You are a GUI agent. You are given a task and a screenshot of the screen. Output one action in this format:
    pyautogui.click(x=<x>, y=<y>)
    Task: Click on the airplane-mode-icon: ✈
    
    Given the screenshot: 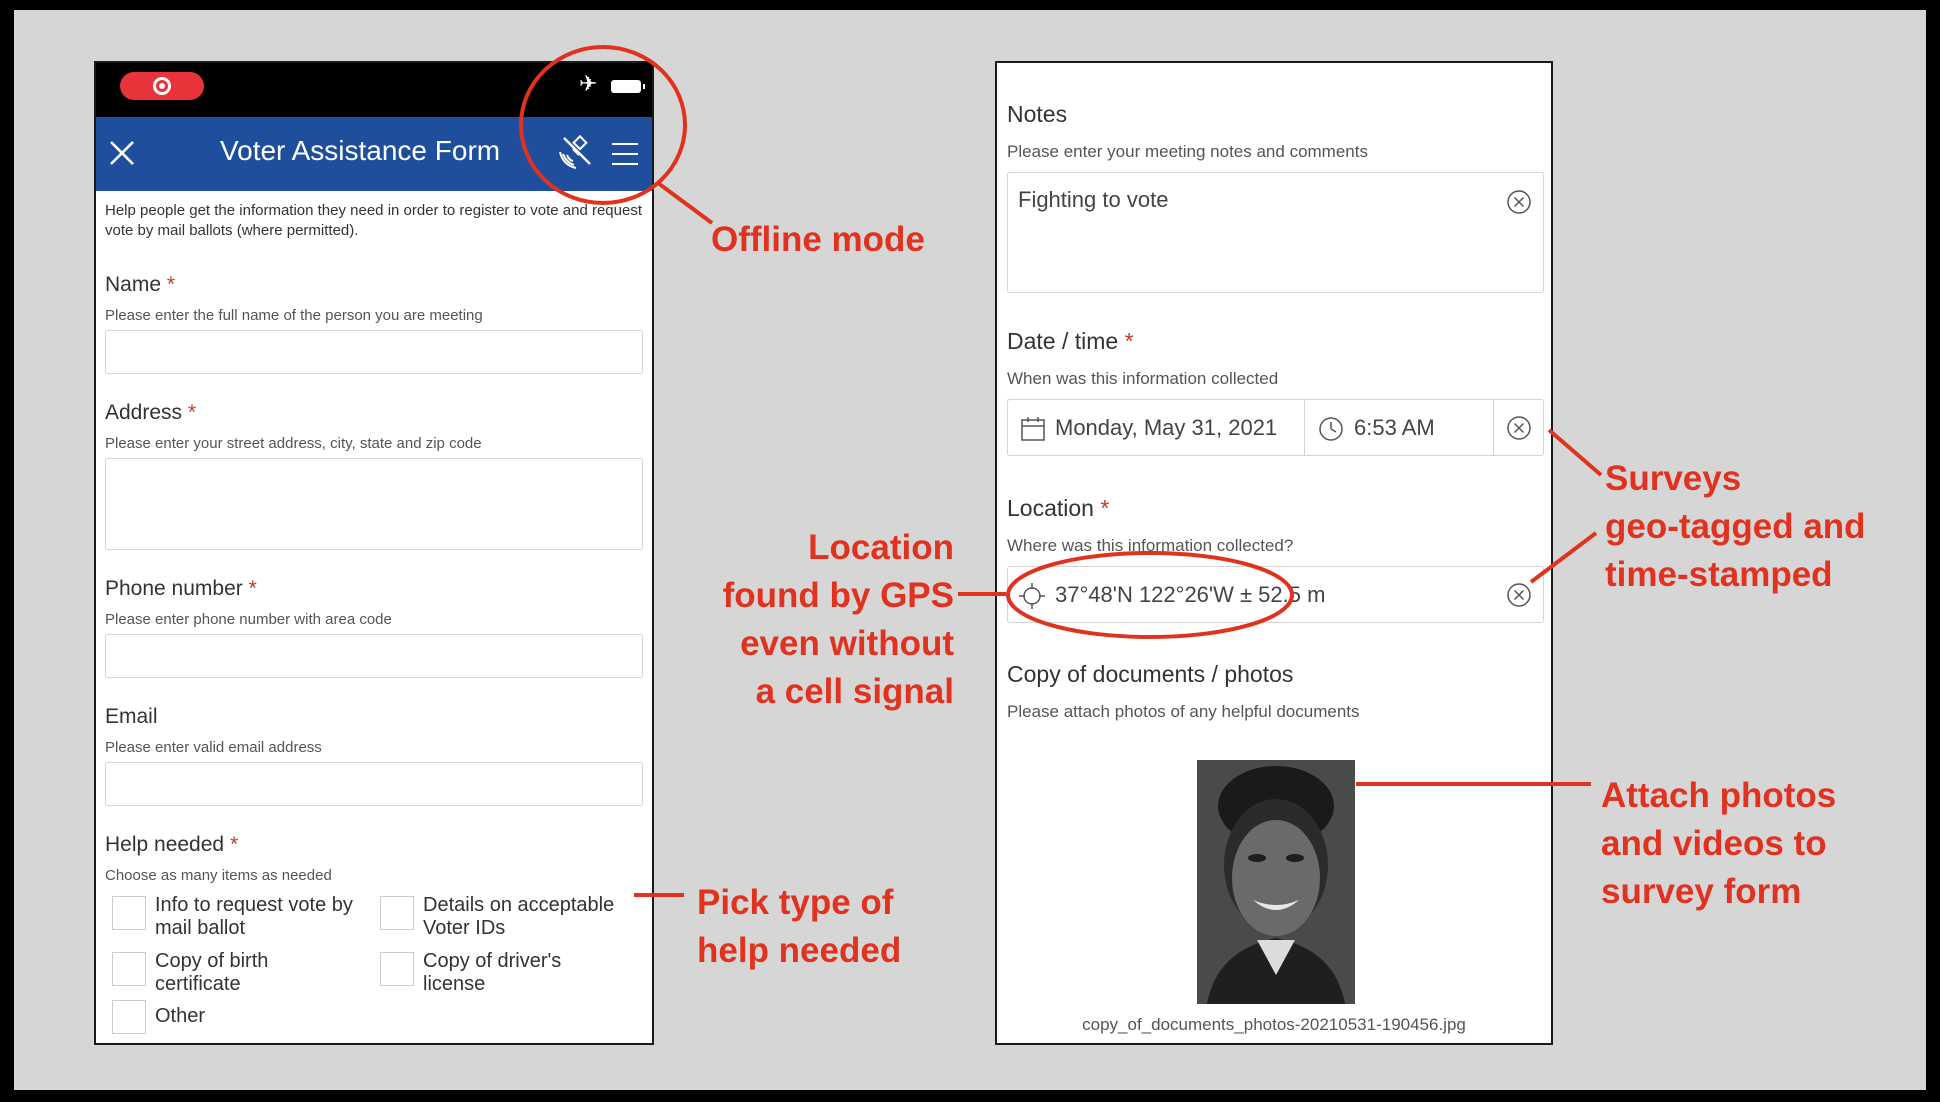 What is the action you would take?
    pyautogui.click(x=588, y=84)
    